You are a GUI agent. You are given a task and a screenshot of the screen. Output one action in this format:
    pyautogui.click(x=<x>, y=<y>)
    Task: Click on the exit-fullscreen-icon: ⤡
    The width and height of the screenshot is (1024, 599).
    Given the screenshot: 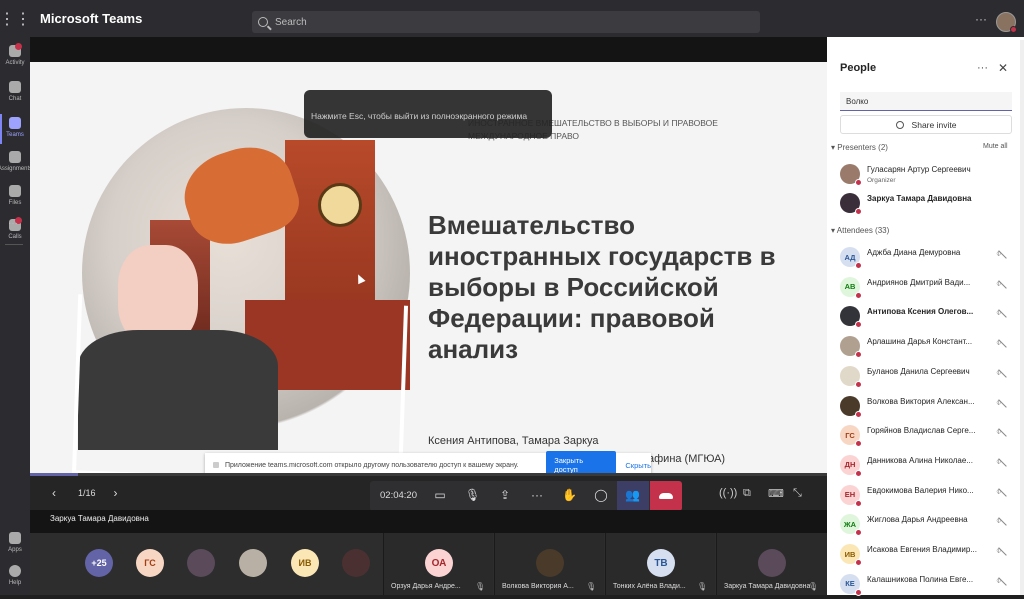 What is the action you would take?
    pyautogui.click(x=797, y=493)
    